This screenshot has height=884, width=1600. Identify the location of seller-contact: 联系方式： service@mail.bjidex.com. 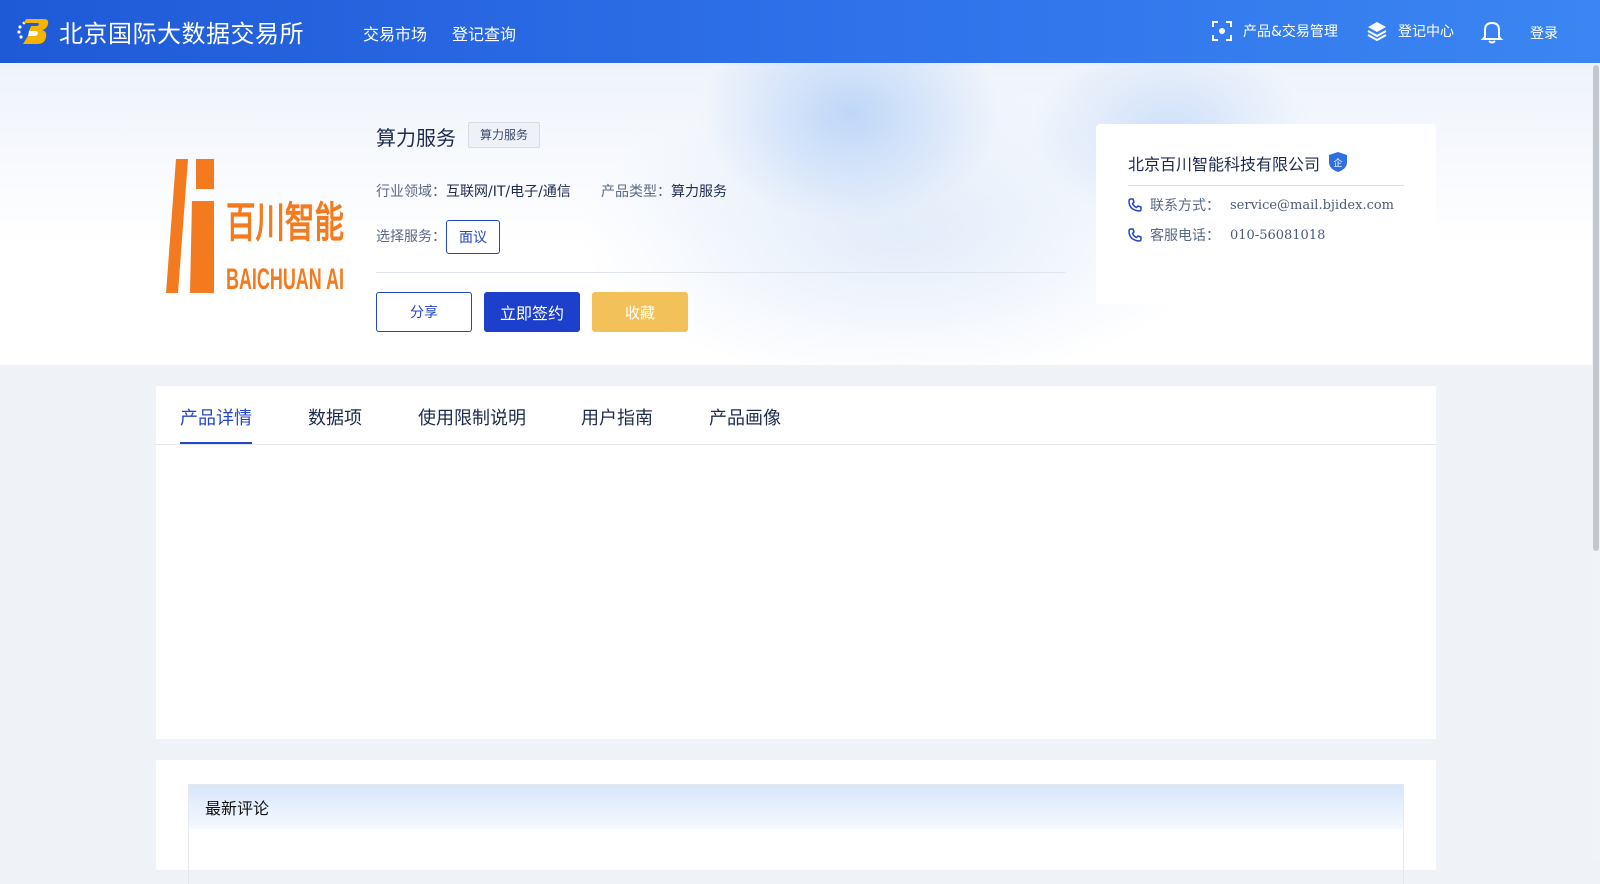
(1261, 205).